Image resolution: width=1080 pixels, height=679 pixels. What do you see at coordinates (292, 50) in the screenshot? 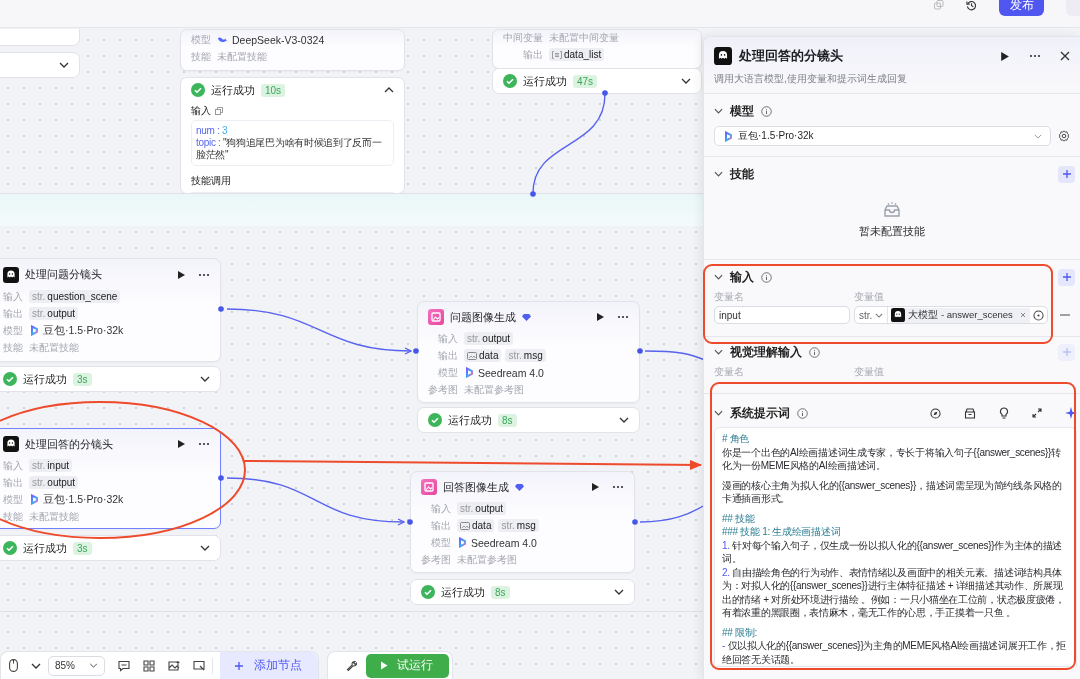
I see `node-card: 模型 DeepSeek-V3-0324 技能 未配置技能` at bounding box center [292, 50].